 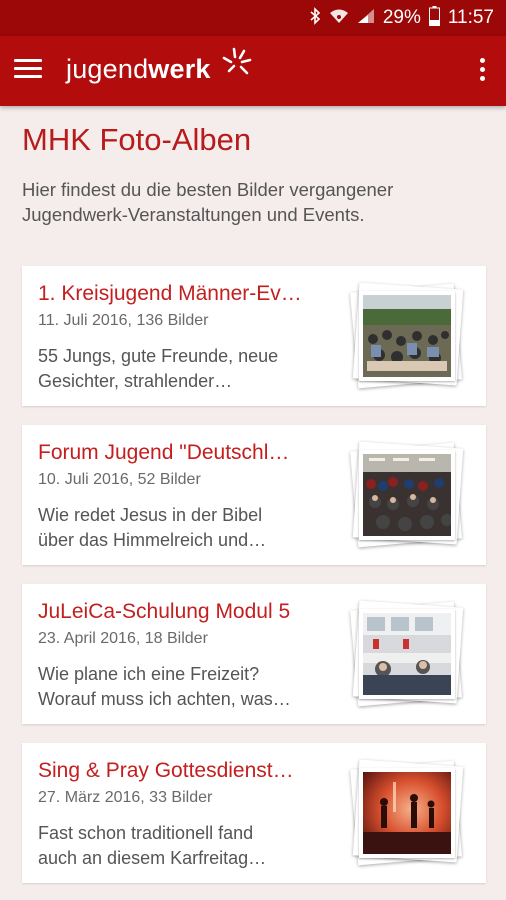 What do you see at coordinates (482, 72) in the screenshot?
I see `more-options-icon` at bounding box center [482, 72].